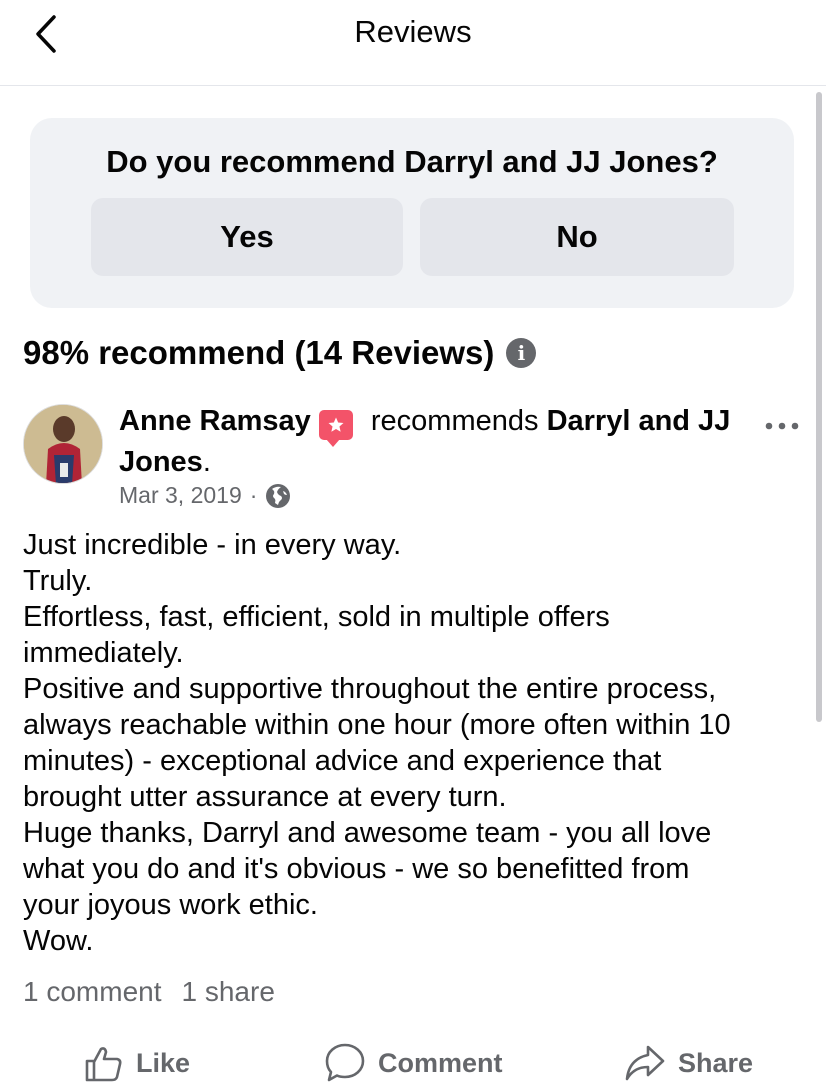  What do you see at coordinates (819, 407) in the screenshot?
I see `scrollbar` at bounding box center [819, 407].